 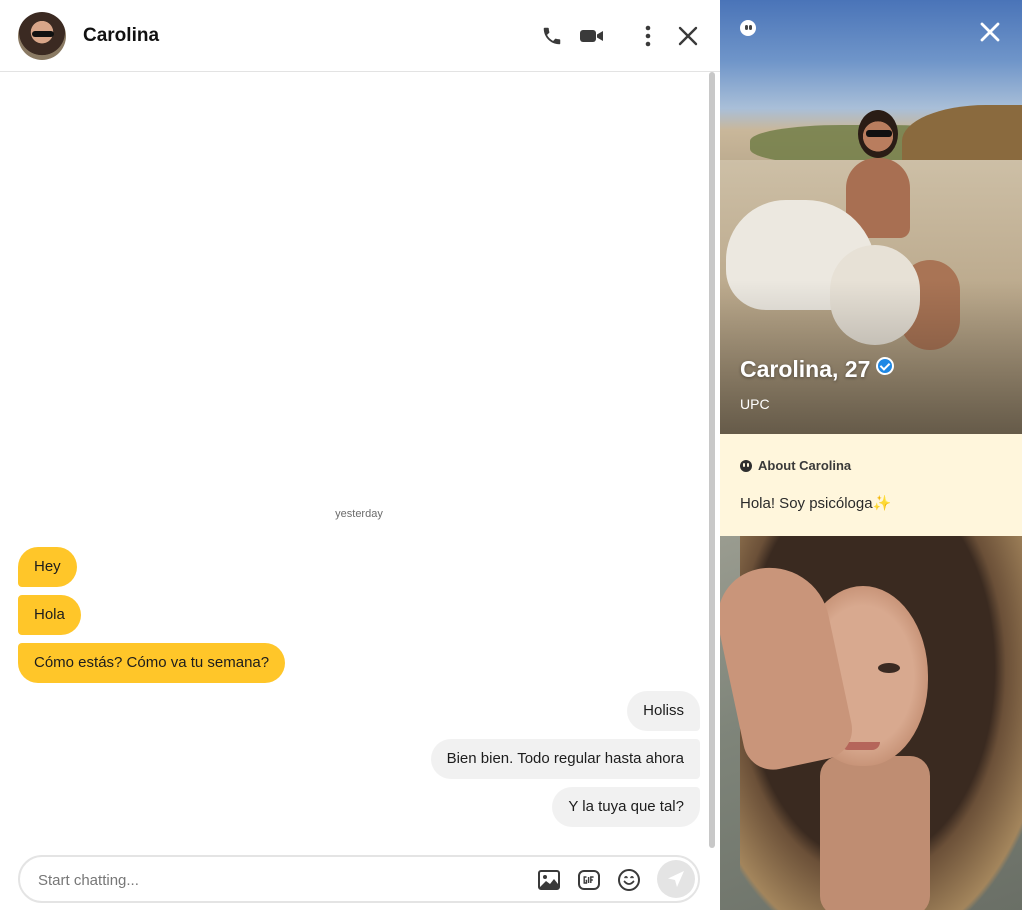 I want to click on incoming-message: Cómo estás? Cómo va tu semana?, so click(x=152, y=663).